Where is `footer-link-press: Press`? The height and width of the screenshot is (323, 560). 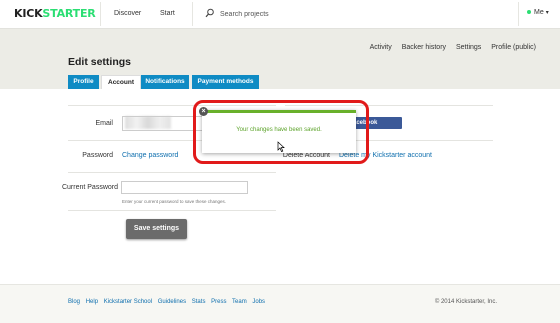
footer-link-press: Press is located at coordinates (218, 302).